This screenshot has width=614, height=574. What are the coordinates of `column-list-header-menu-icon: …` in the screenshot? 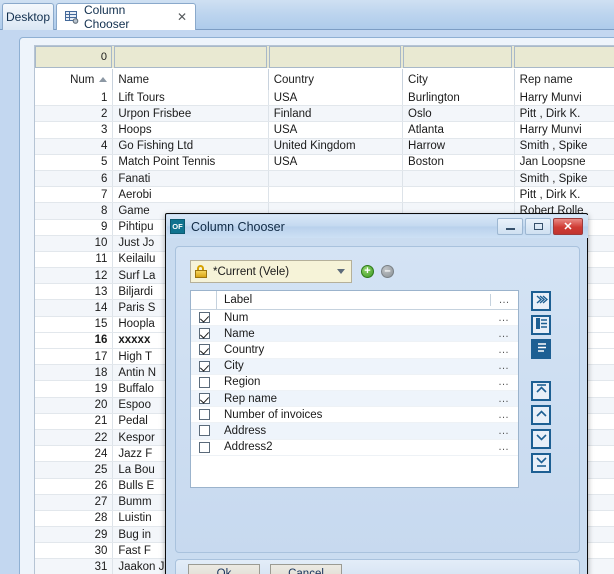 It's located at (504, 300).